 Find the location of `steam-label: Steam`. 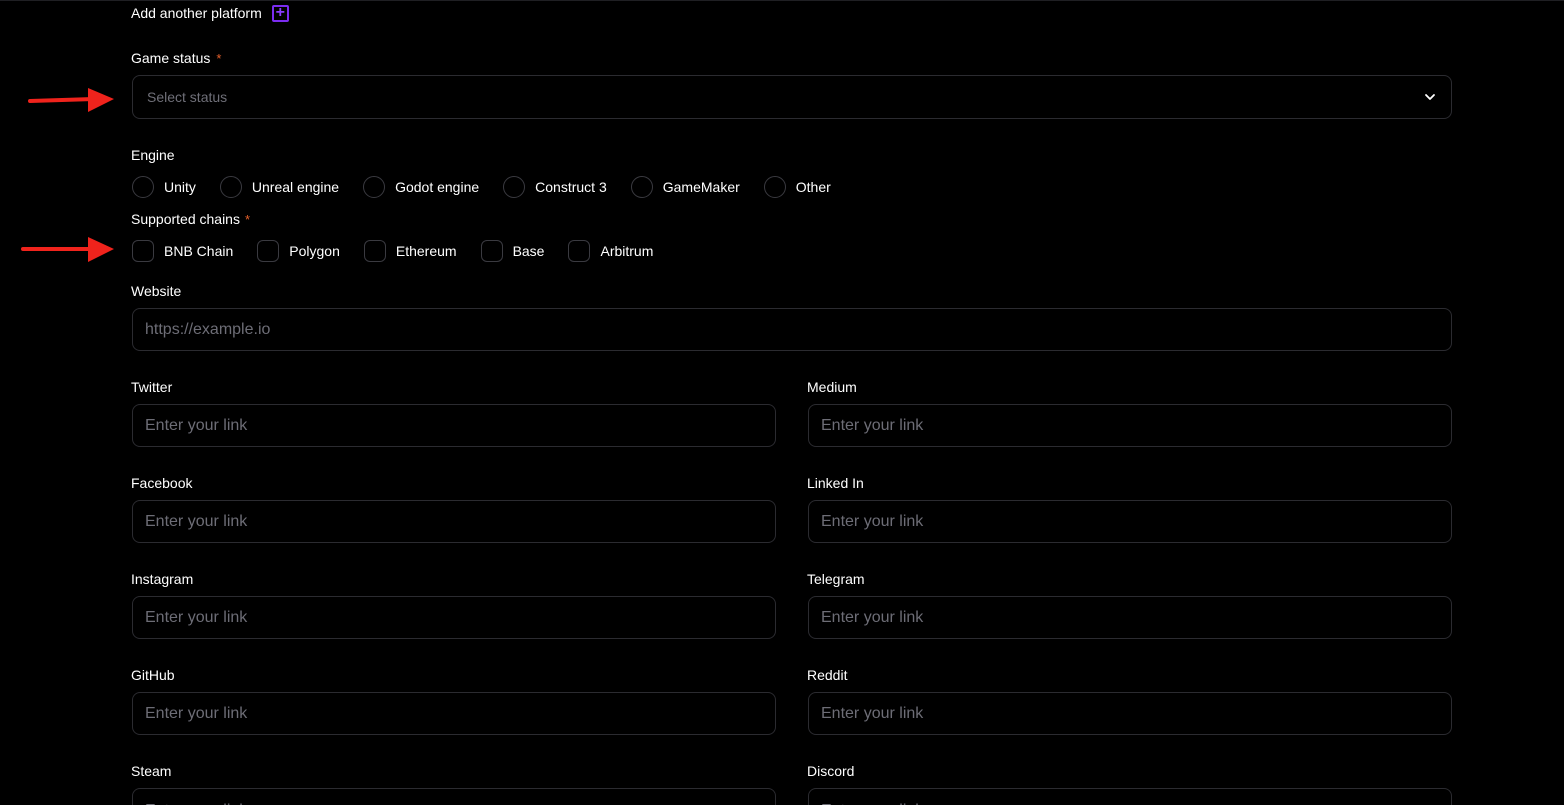

steam-label: Steam is located at coordinates (151, 771).